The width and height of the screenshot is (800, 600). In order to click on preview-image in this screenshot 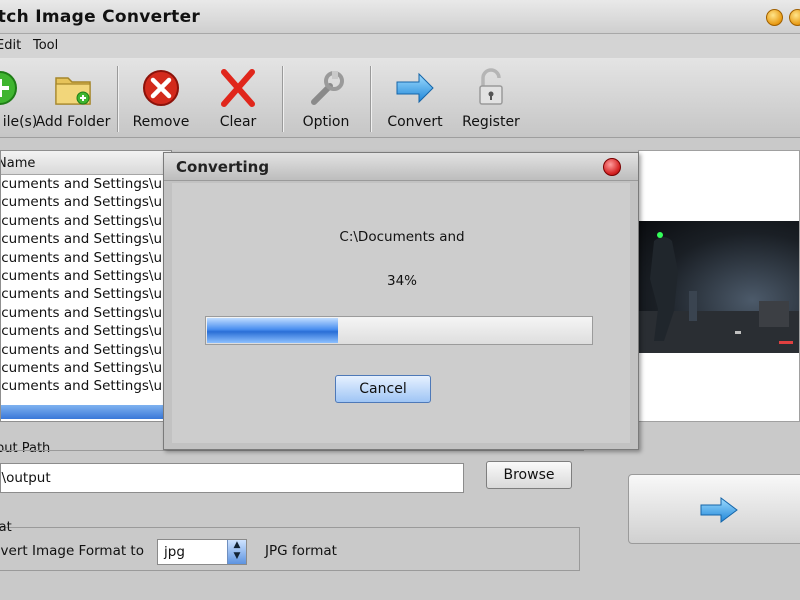, I will do `click(719, 287)`.